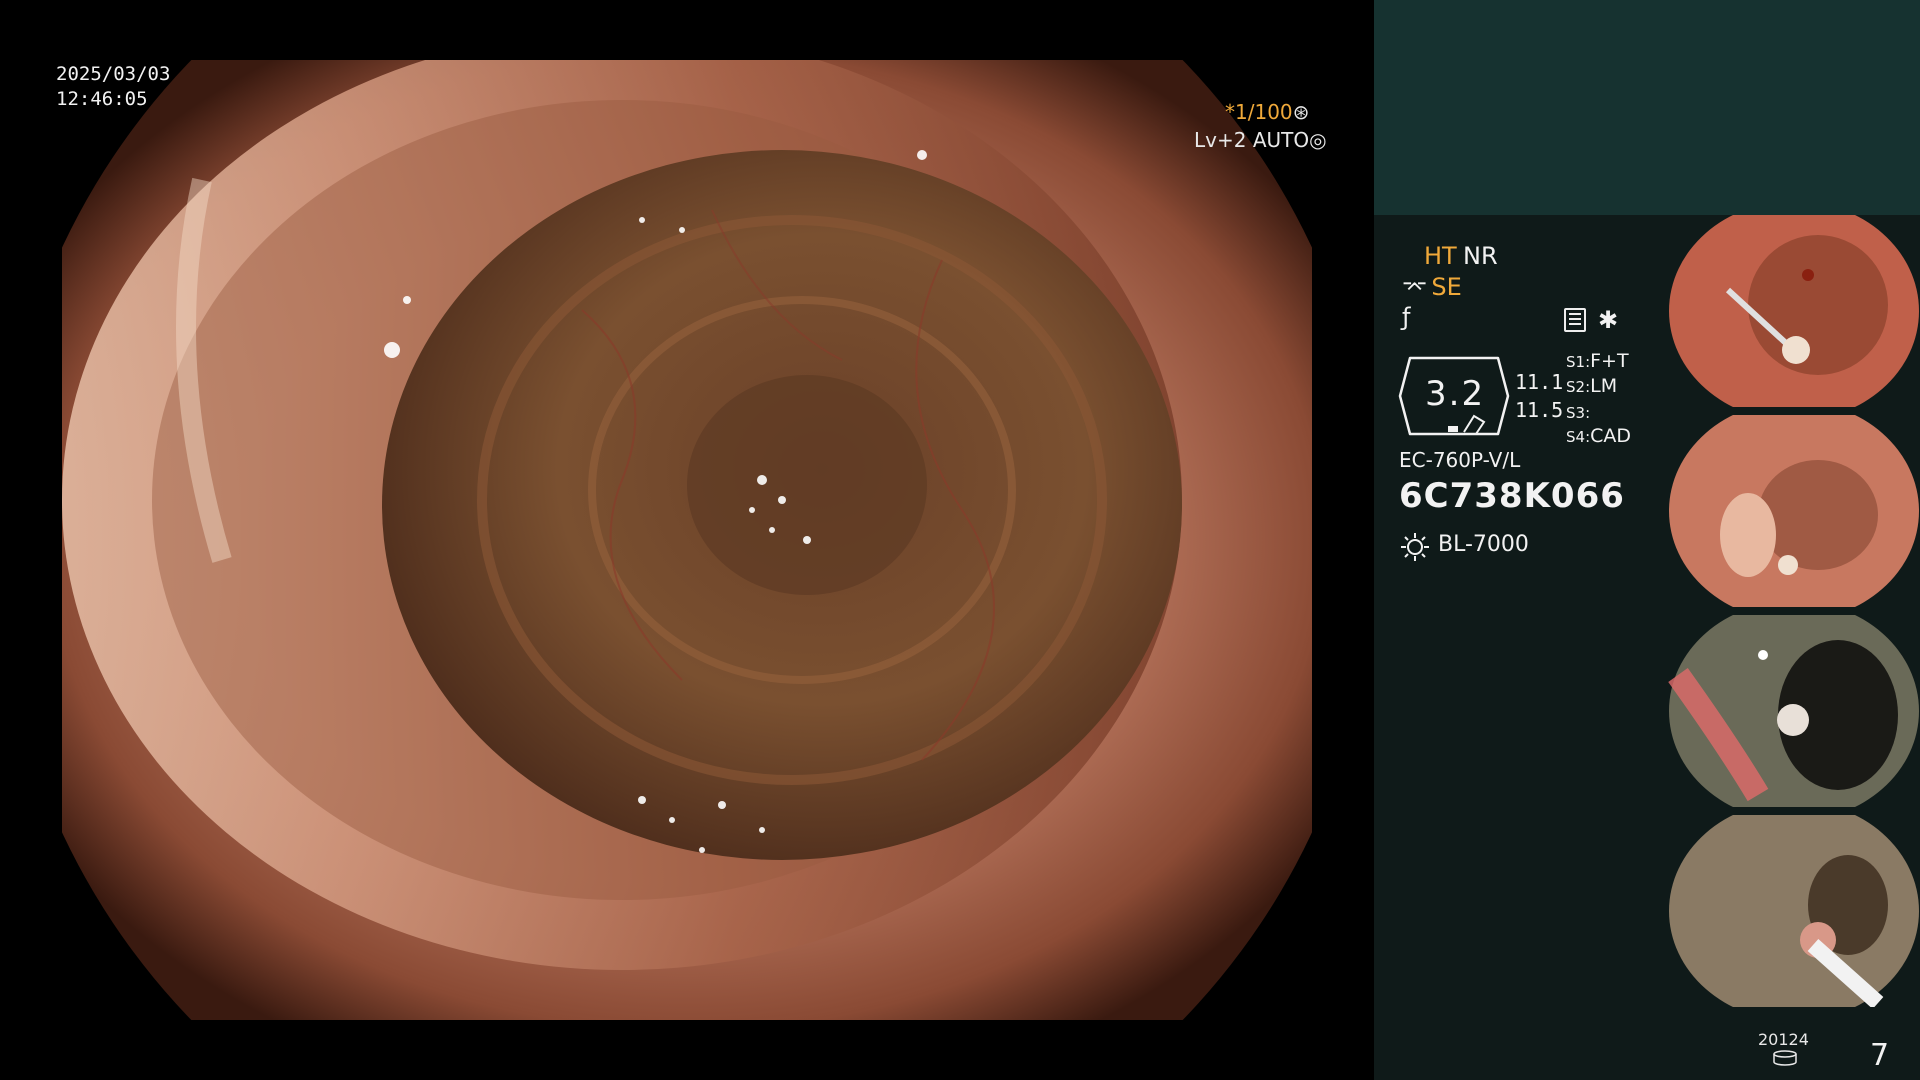  What do you see at coordinates (1440, 256) in the screenshot?
I see `ht-indicator: HT` at bounding box center [1440, 256].